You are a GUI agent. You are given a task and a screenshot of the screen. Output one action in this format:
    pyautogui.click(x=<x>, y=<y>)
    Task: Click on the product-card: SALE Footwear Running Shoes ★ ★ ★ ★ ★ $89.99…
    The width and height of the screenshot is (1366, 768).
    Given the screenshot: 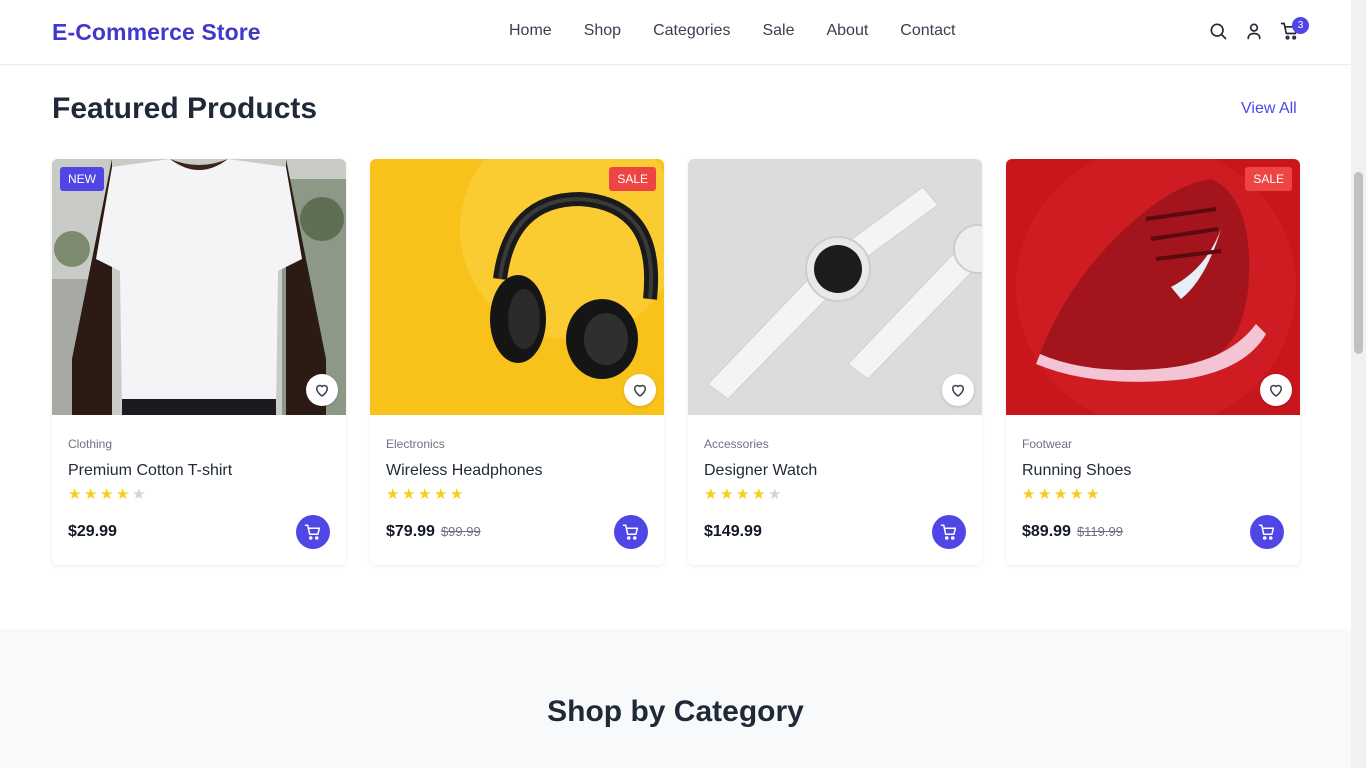 What is the action you would take?
    pyautogui.click(x=1153, y=362)
    